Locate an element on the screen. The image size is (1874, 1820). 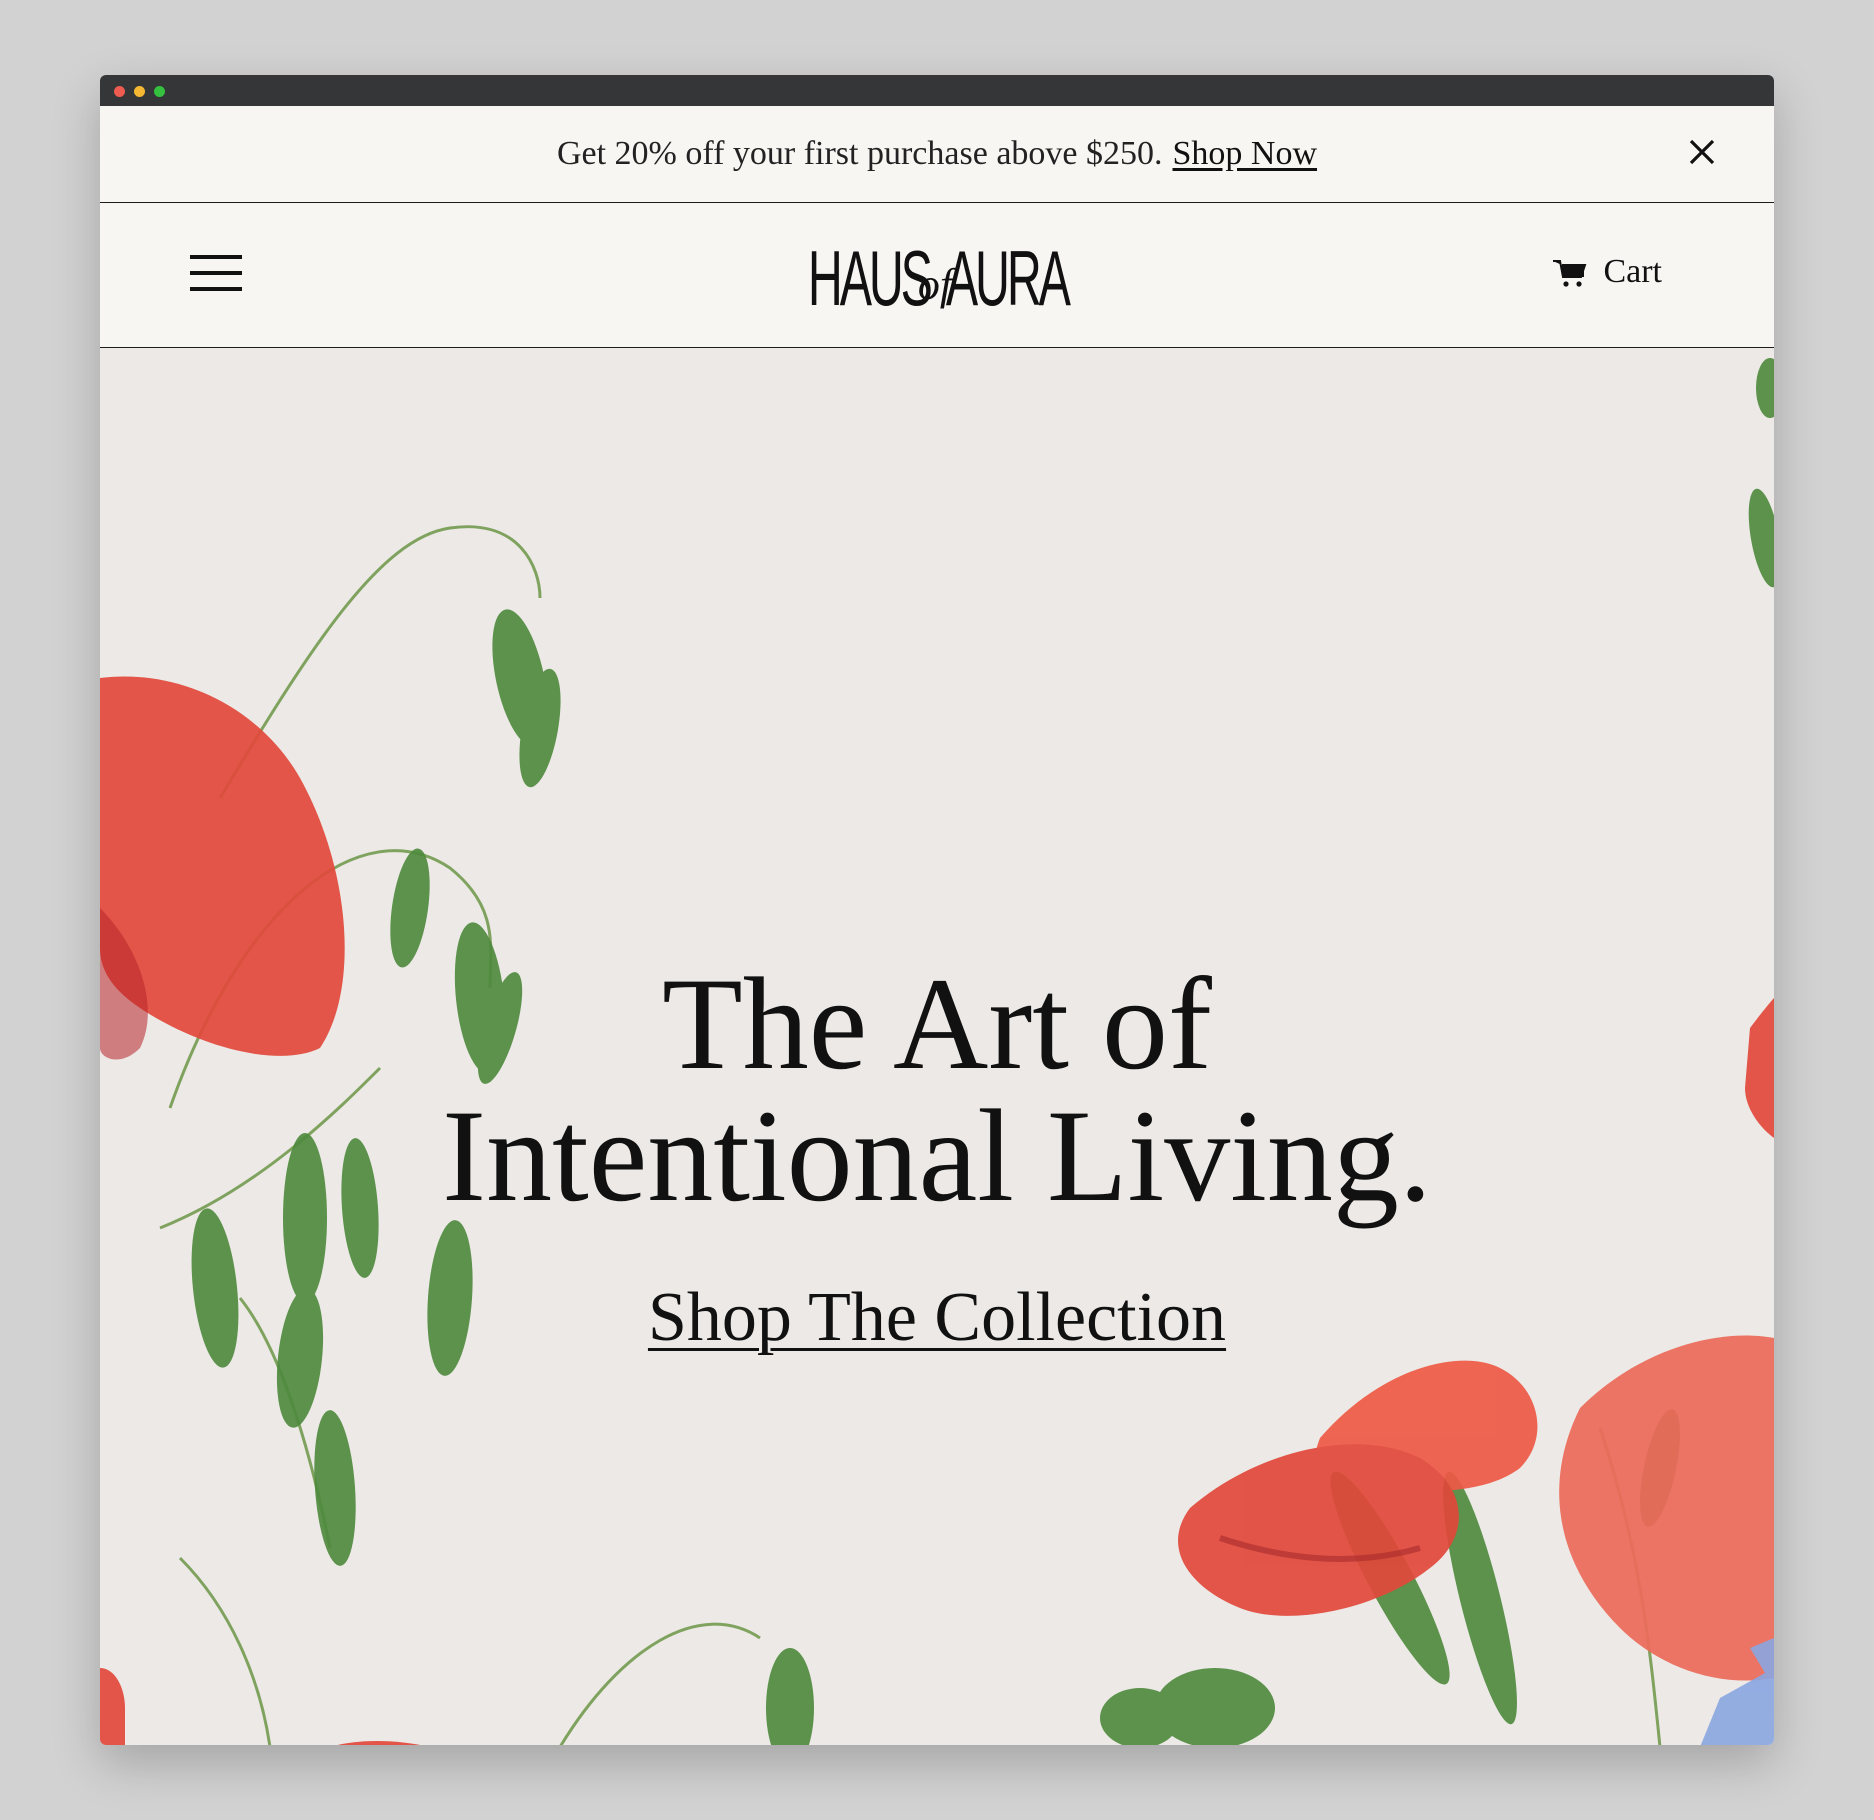
close-icon is located at coordinates (1702, 152).